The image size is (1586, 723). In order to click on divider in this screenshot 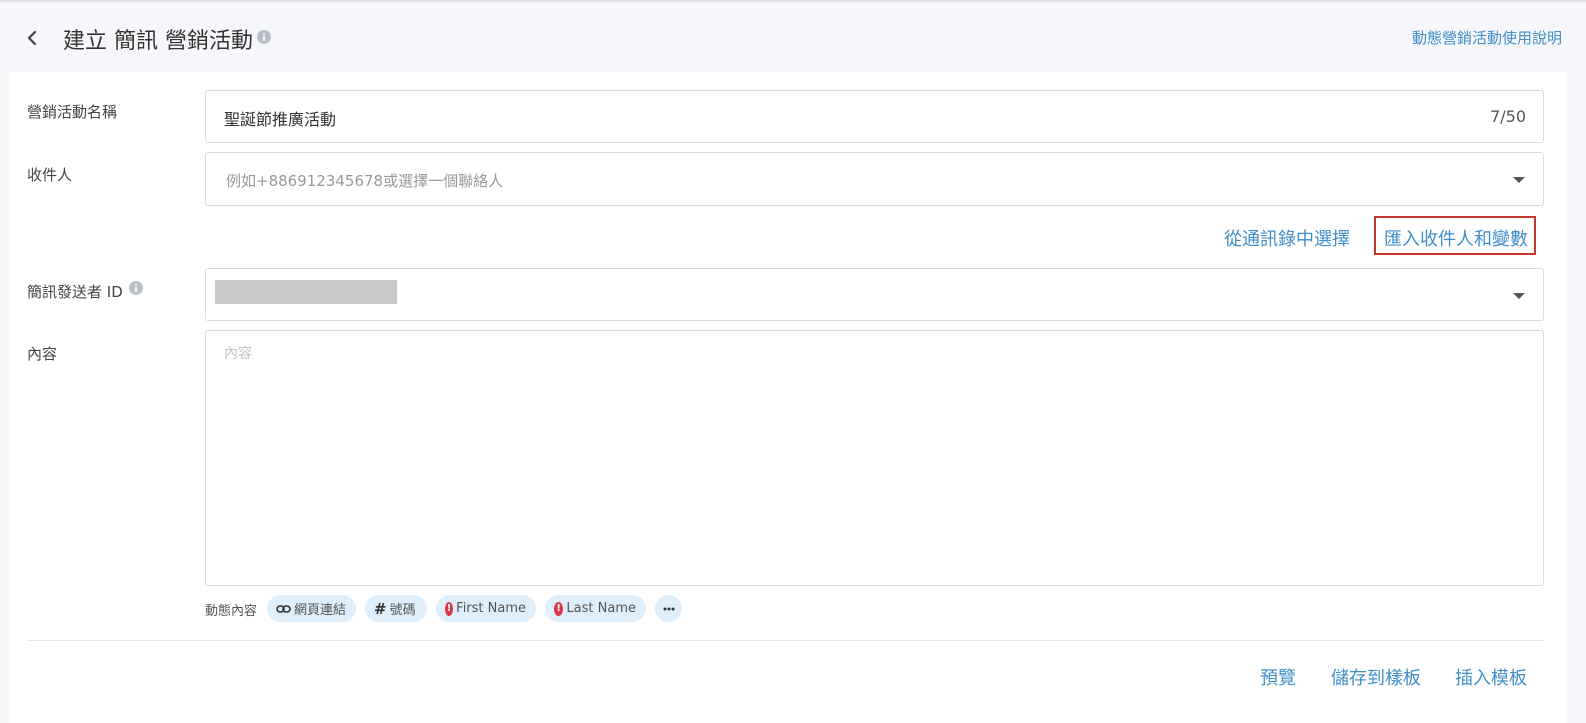, I will do `click(785, 640)`.